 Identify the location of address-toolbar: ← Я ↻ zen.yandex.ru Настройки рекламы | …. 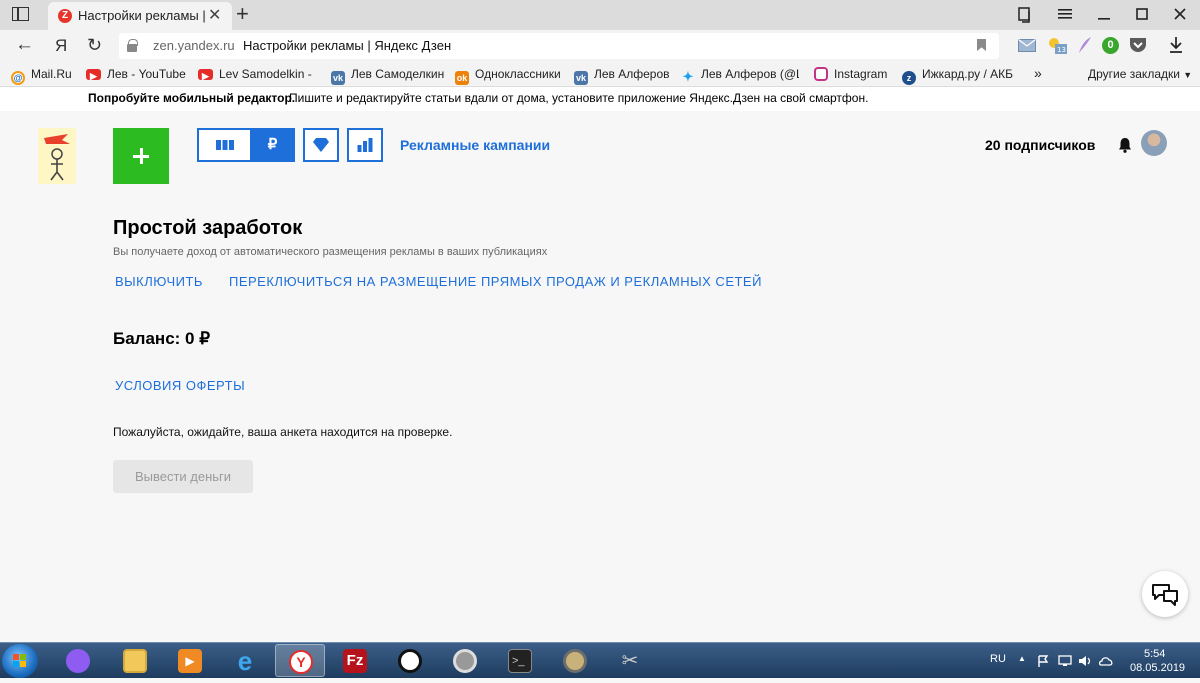
(600, 46).